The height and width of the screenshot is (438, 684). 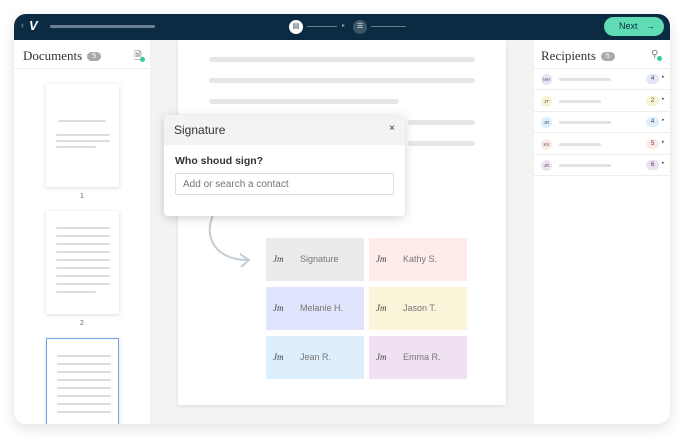 I want to click on popup-title: Signature, so click(x=200, y=130).